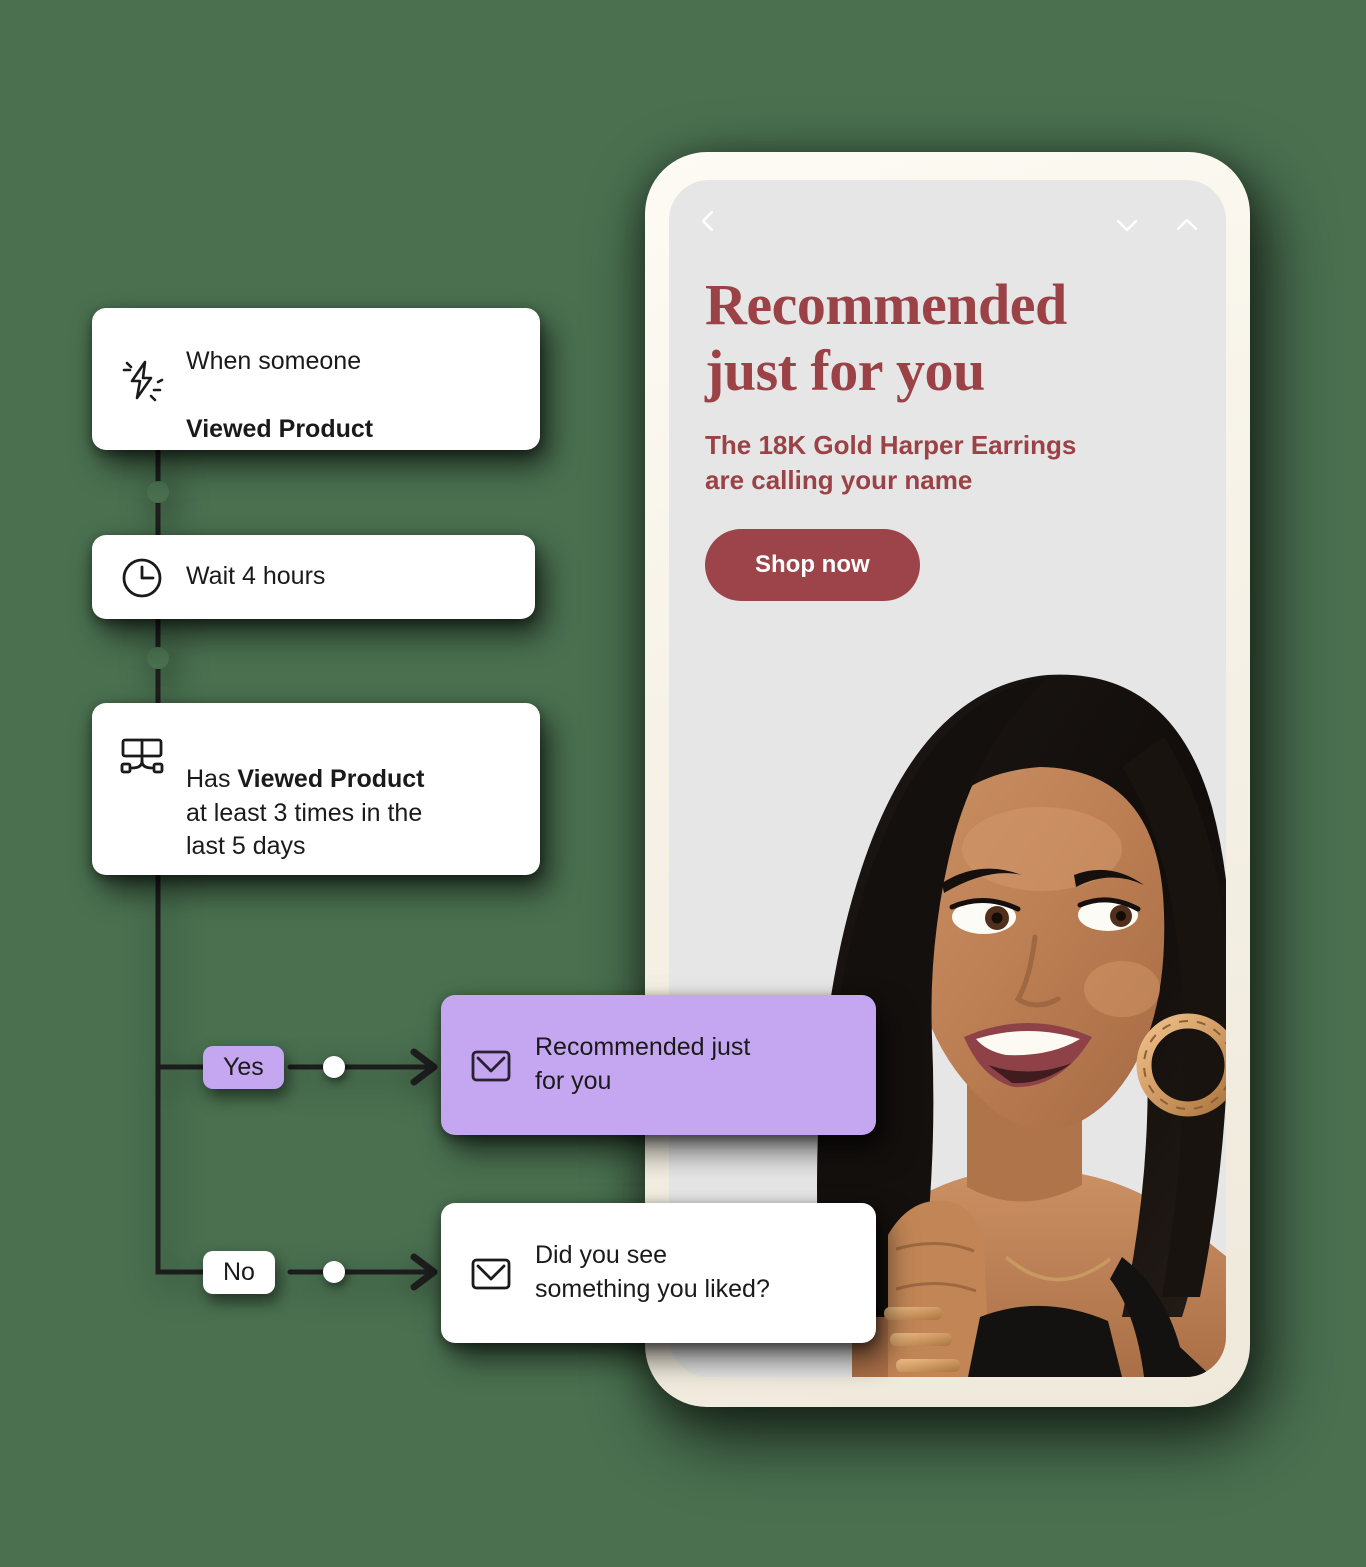 The image size is (1366, 1567). I want to click on trigger-line-2: Viewed Product, so click(280, 428).